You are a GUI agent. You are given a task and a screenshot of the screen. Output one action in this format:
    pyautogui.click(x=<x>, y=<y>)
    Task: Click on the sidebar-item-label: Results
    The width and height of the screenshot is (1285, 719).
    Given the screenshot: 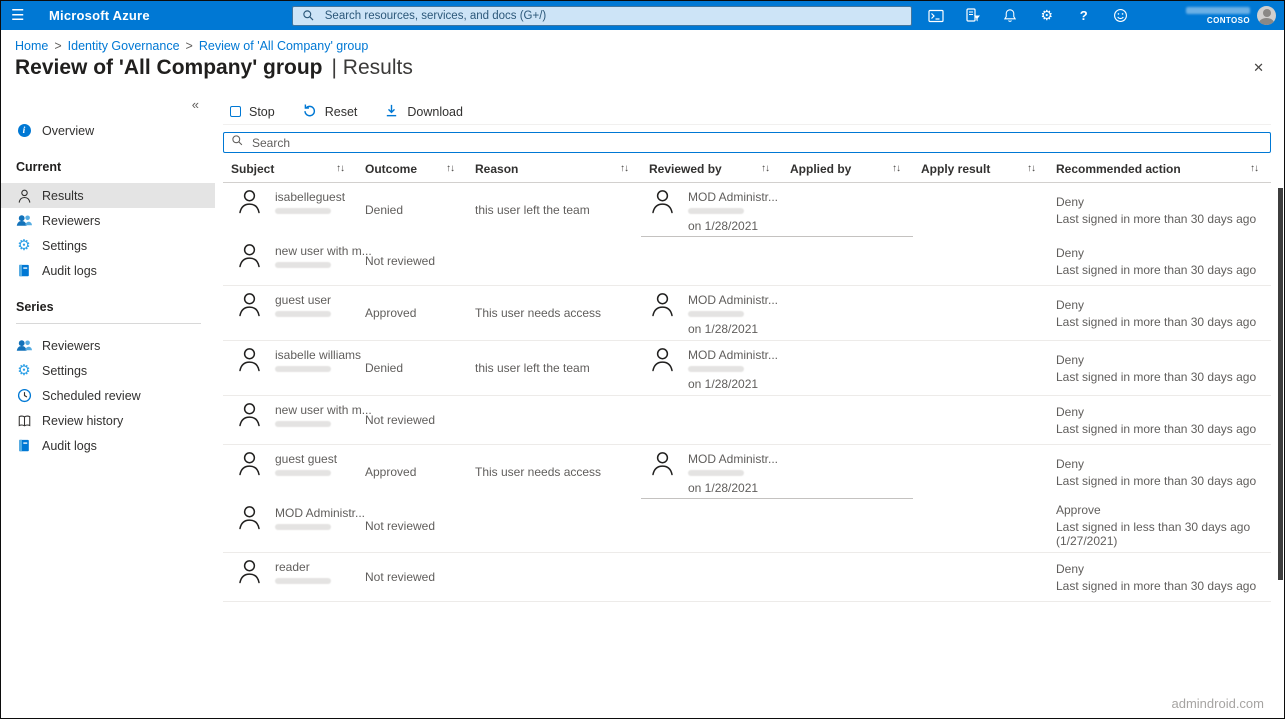 What is the action you would take?
    pyautogui.click(x=63, y=195)
    